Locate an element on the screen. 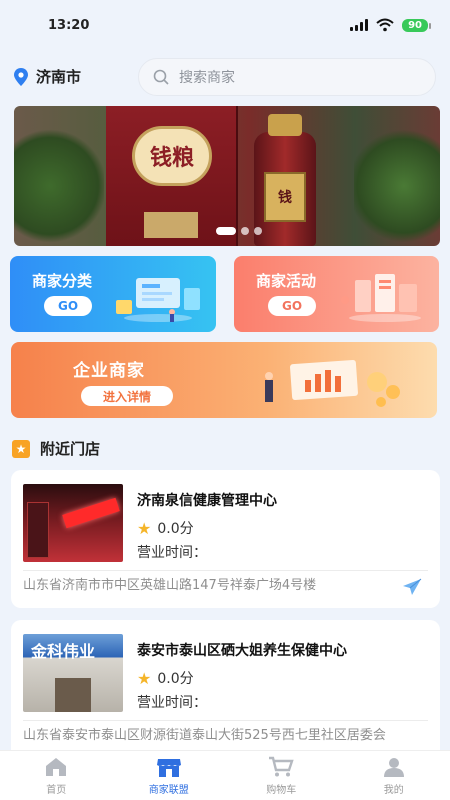 The width and height of the screenshot is (450, 800). store-address: 山东省泰安市泰山区财源街道泰山大街525号西七里社区居委会 is located at coordinates (204, 735).